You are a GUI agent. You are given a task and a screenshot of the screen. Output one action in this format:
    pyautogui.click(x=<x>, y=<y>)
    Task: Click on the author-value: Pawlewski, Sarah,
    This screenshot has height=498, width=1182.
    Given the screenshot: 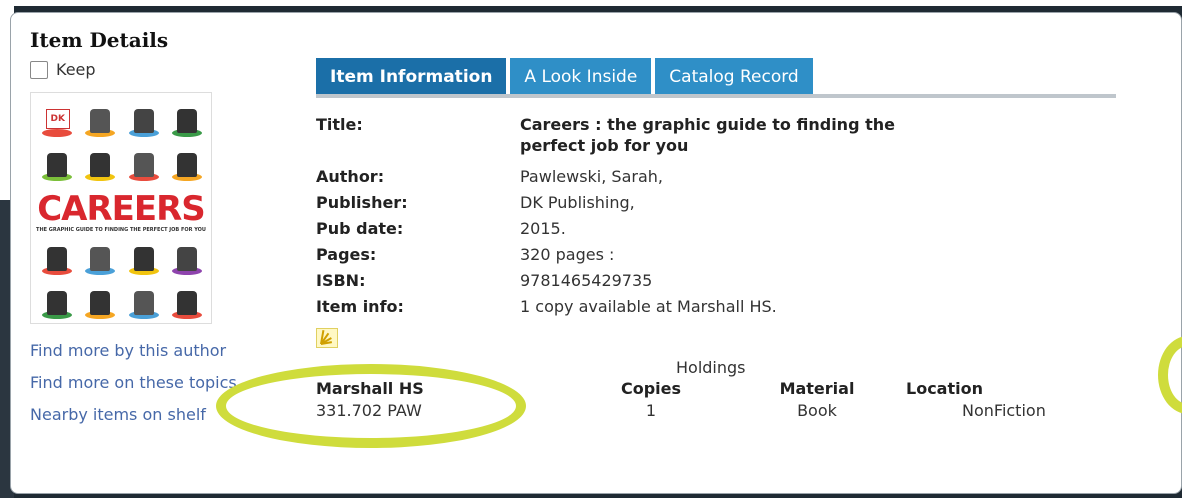 What is the action you would take?
    pyautogui.click(x=591, y=176)
    